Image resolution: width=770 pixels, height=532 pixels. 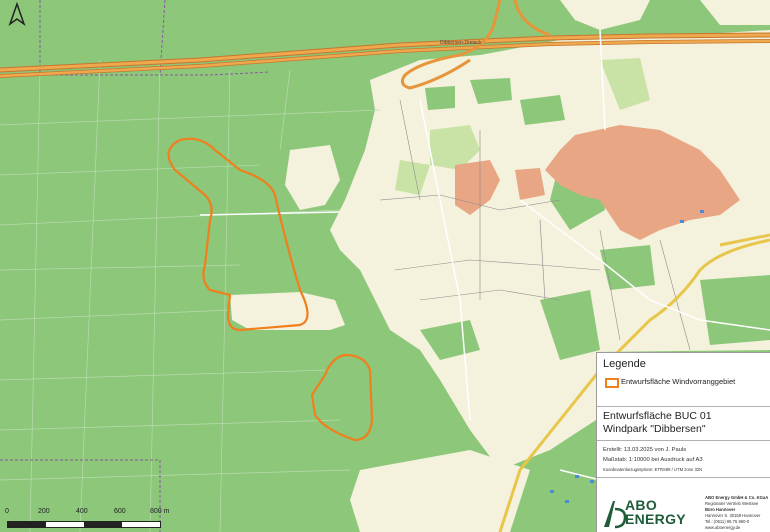 I want to click on project-subtitle: Windpark "Dibbersen", so click(x=654, y=429).